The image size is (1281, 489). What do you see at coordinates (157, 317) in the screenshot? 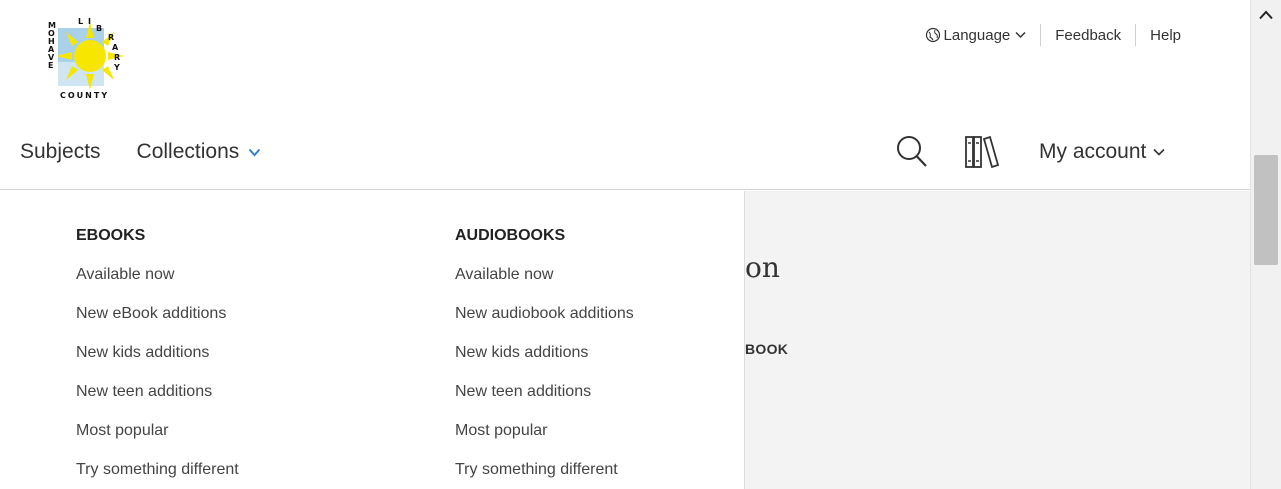
I see `ebooks-link-new-additions: New eBook additions` at bounding box center [157, 317].